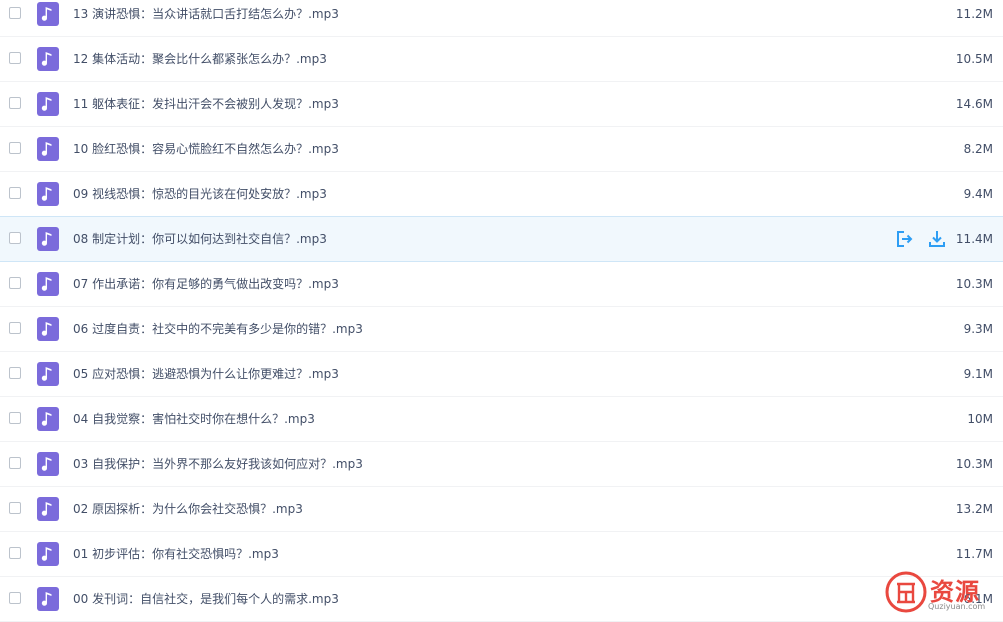  What do you see at coordinates (978, 329) in the screenshot?
I see `file-size: 9.3M` at bounding box center [978, 329].